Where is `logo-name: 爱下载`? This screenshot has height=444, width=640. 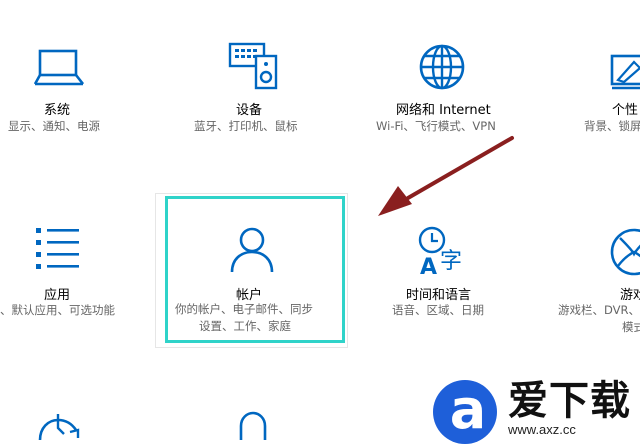
logo-name: 爱下载 is located at coordinates (569, 401).